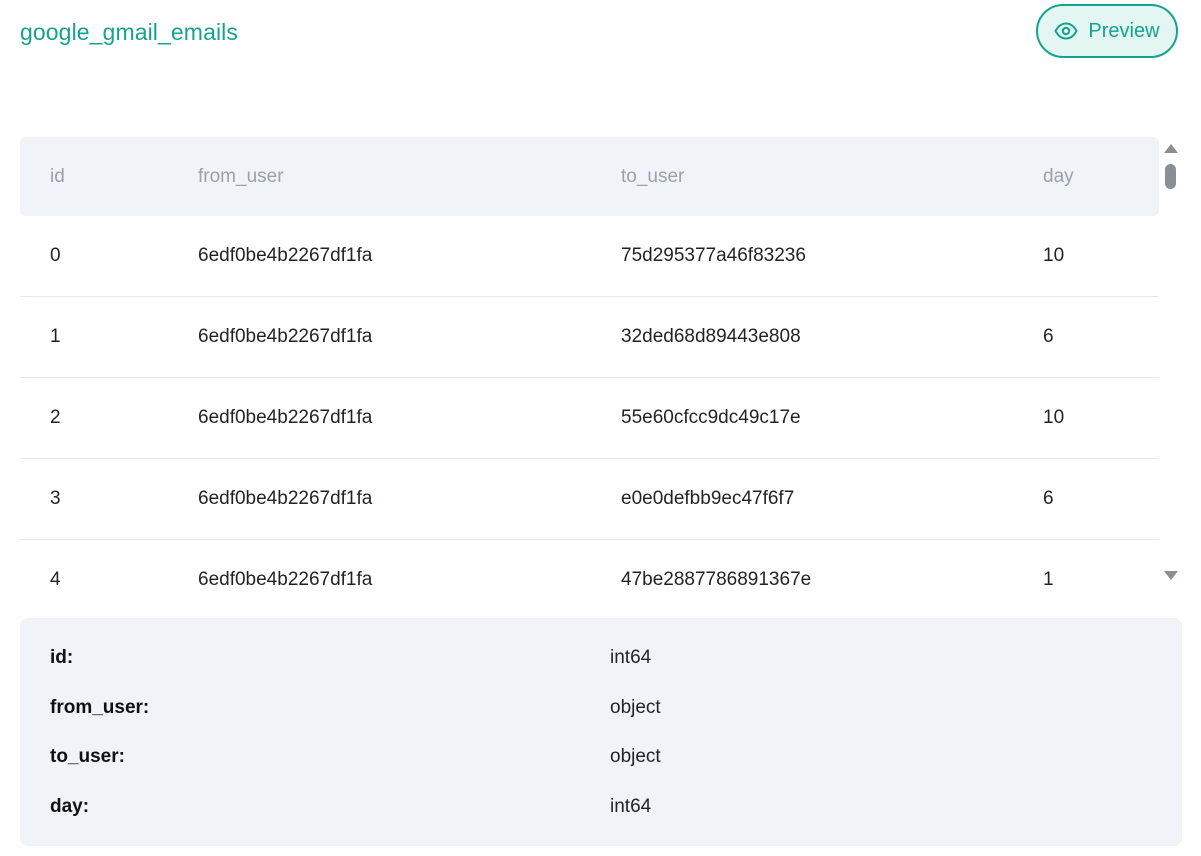 The image size is (1201, 856). What do you see at coordinates (711, 336) in the screenshot?
I see `cell-to-user: 32ded68d89443e808` at bounding box center [711, 336].